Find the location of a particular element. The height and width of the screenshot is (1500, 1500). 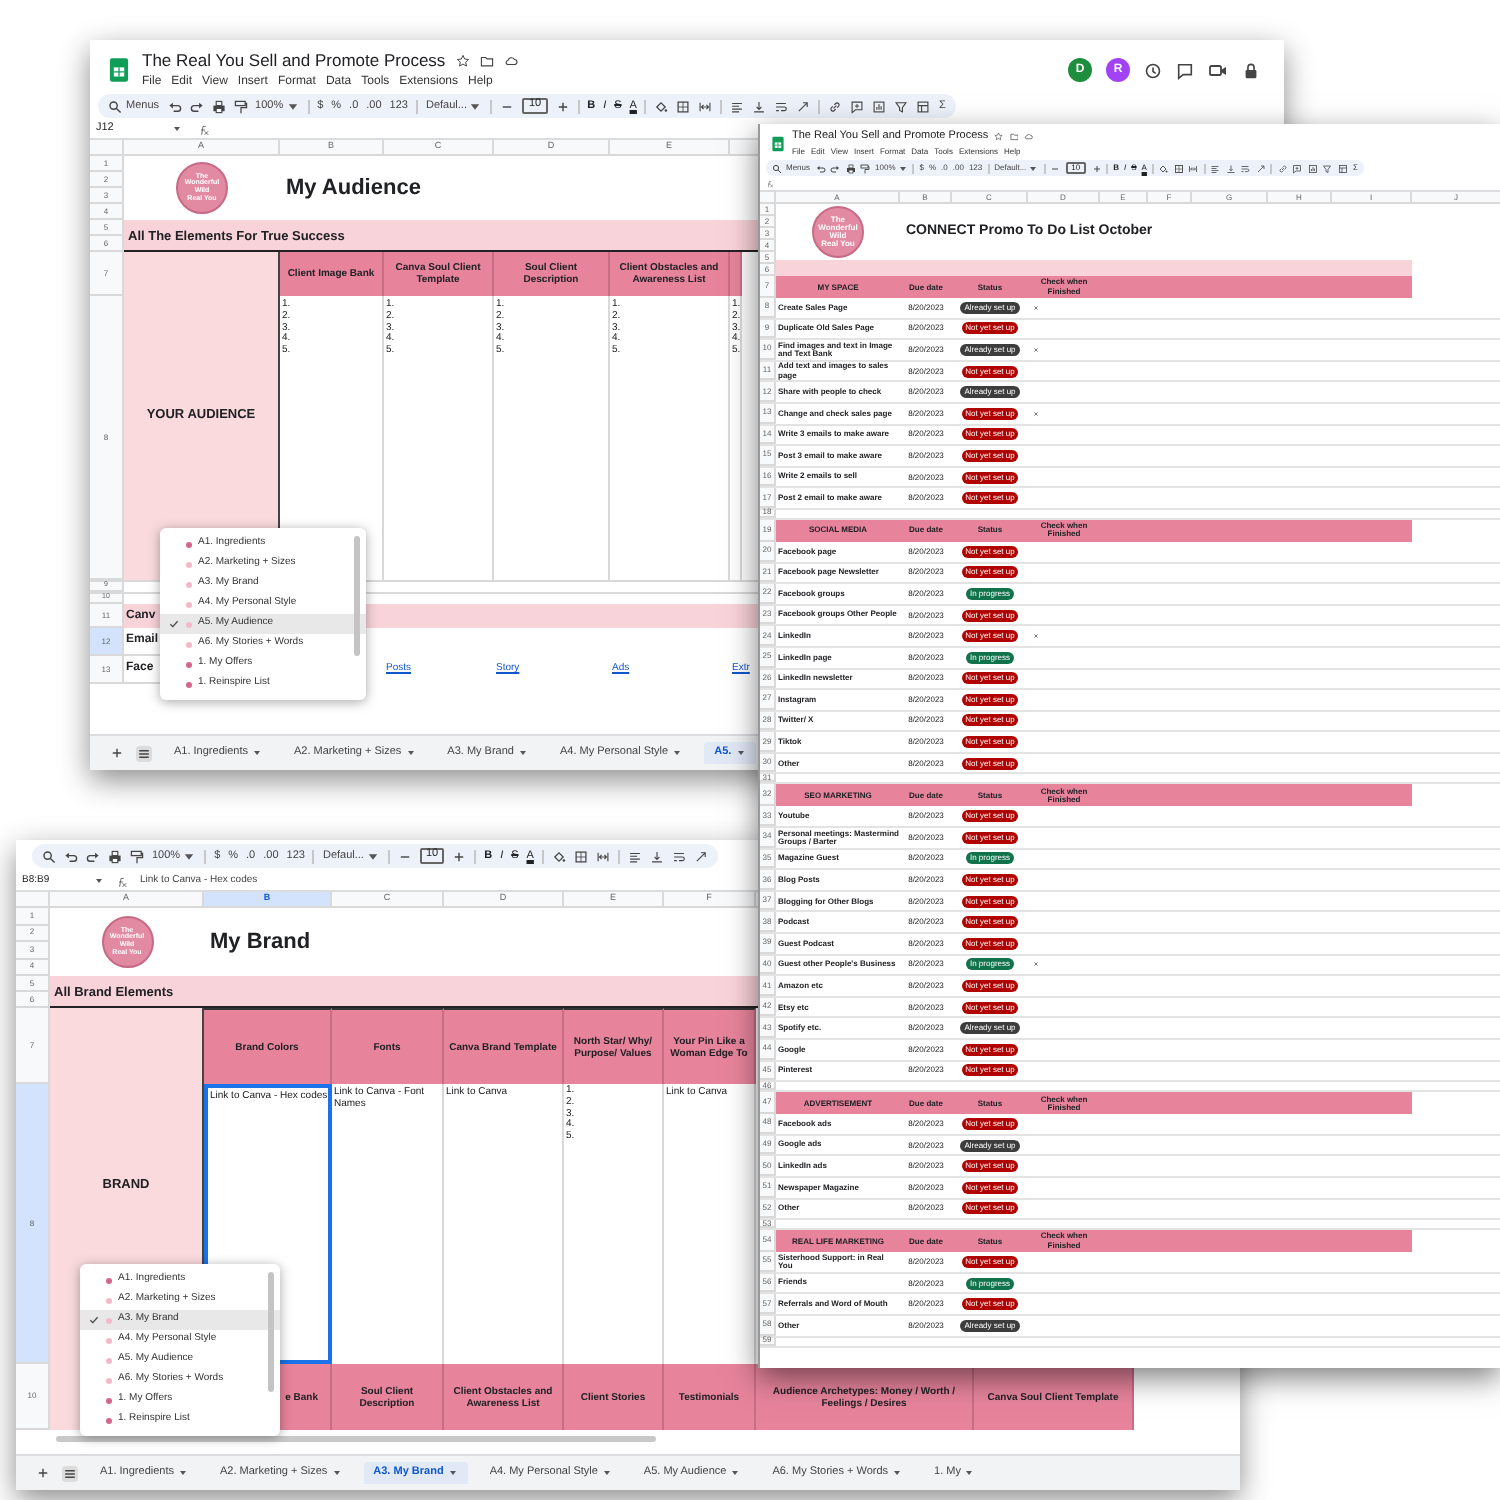

document-title: The Real You Sell and Promote Process is located at coordinates (294, 61).